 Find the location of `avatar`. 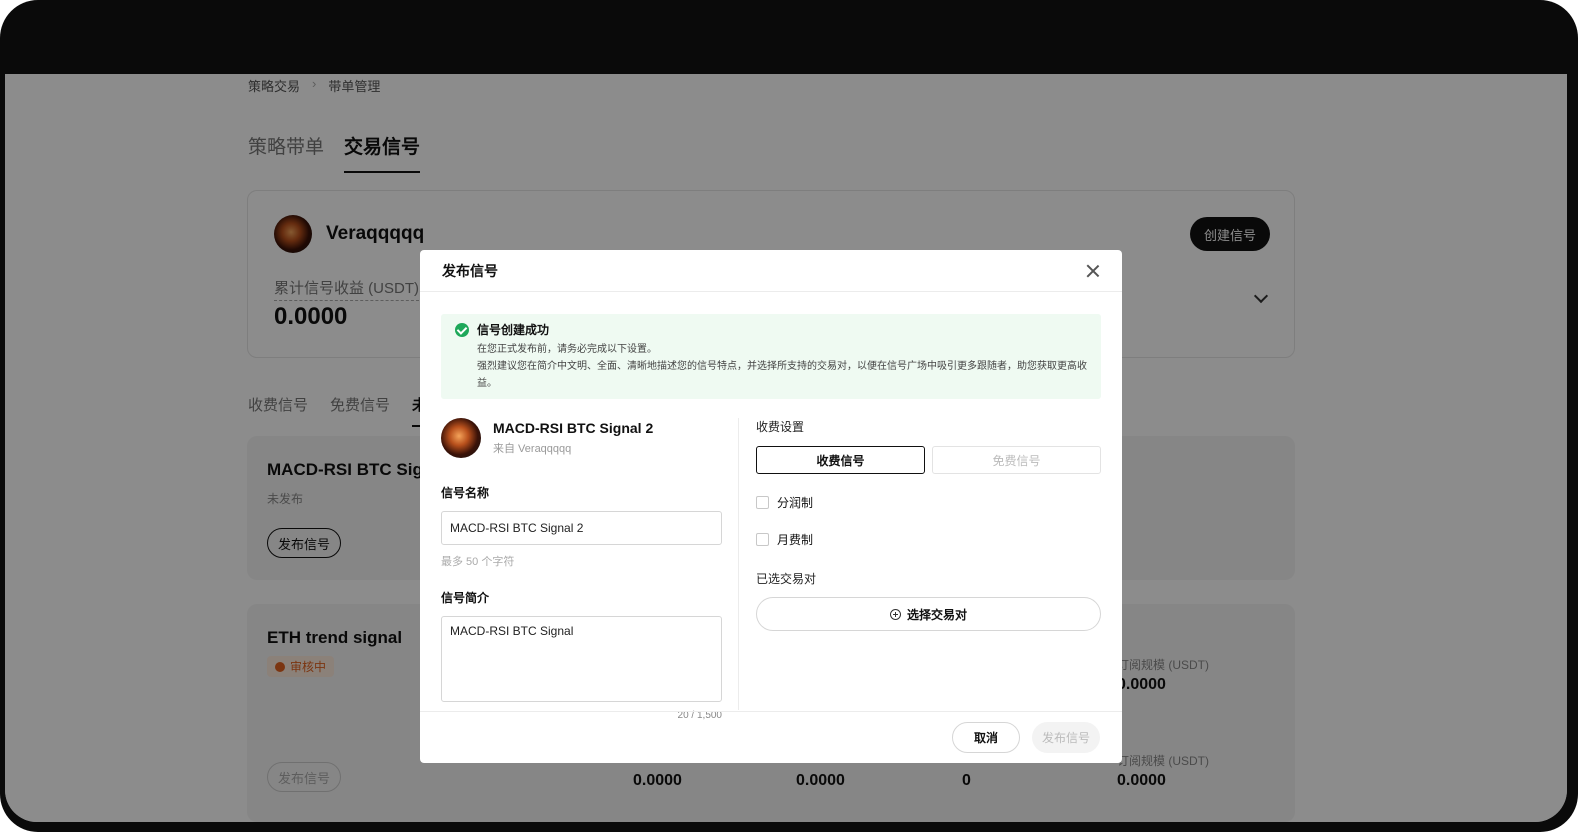

avatar is located at coordinates (461, 438).